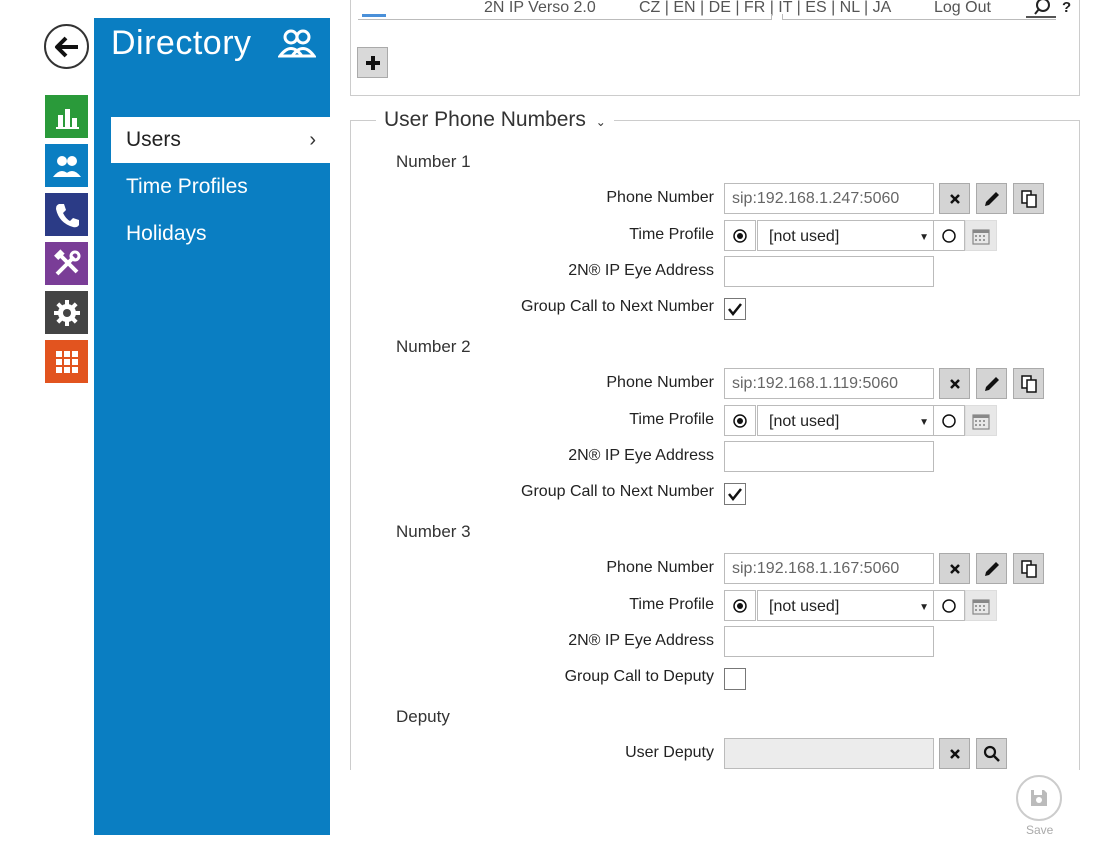 This screenshot has width=1118, height=845. I want to click on sidebar-item-time-profiles: Time Profiles, so click(220, 187).